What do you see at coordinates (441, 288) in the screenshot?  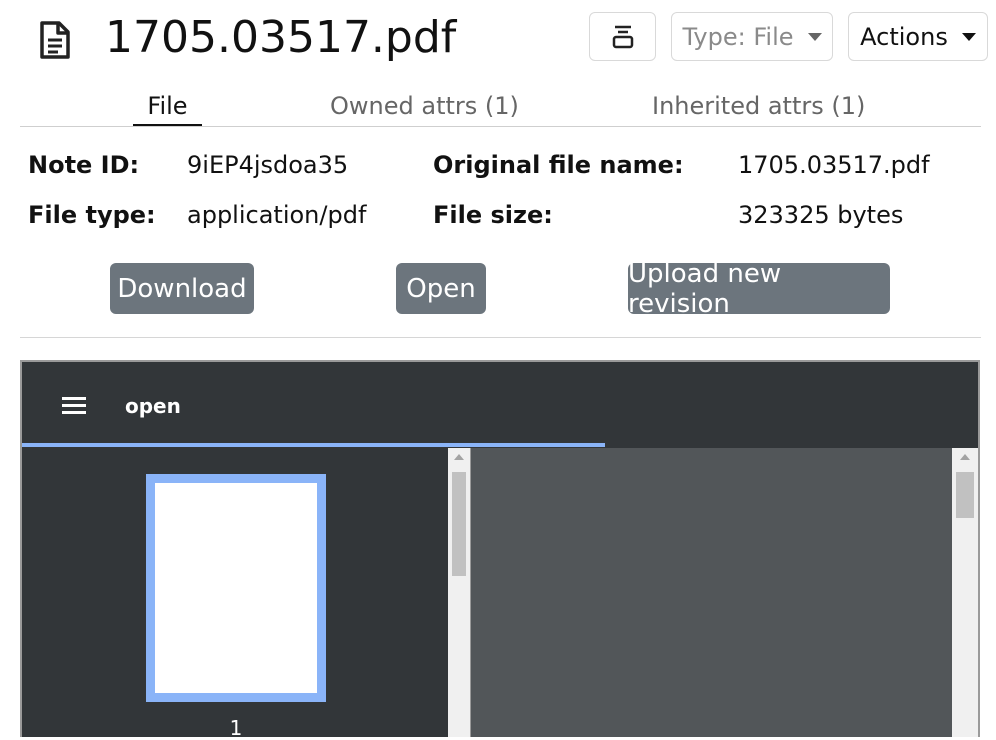 I see `open-button: Open` at bounding box center [441, 288].